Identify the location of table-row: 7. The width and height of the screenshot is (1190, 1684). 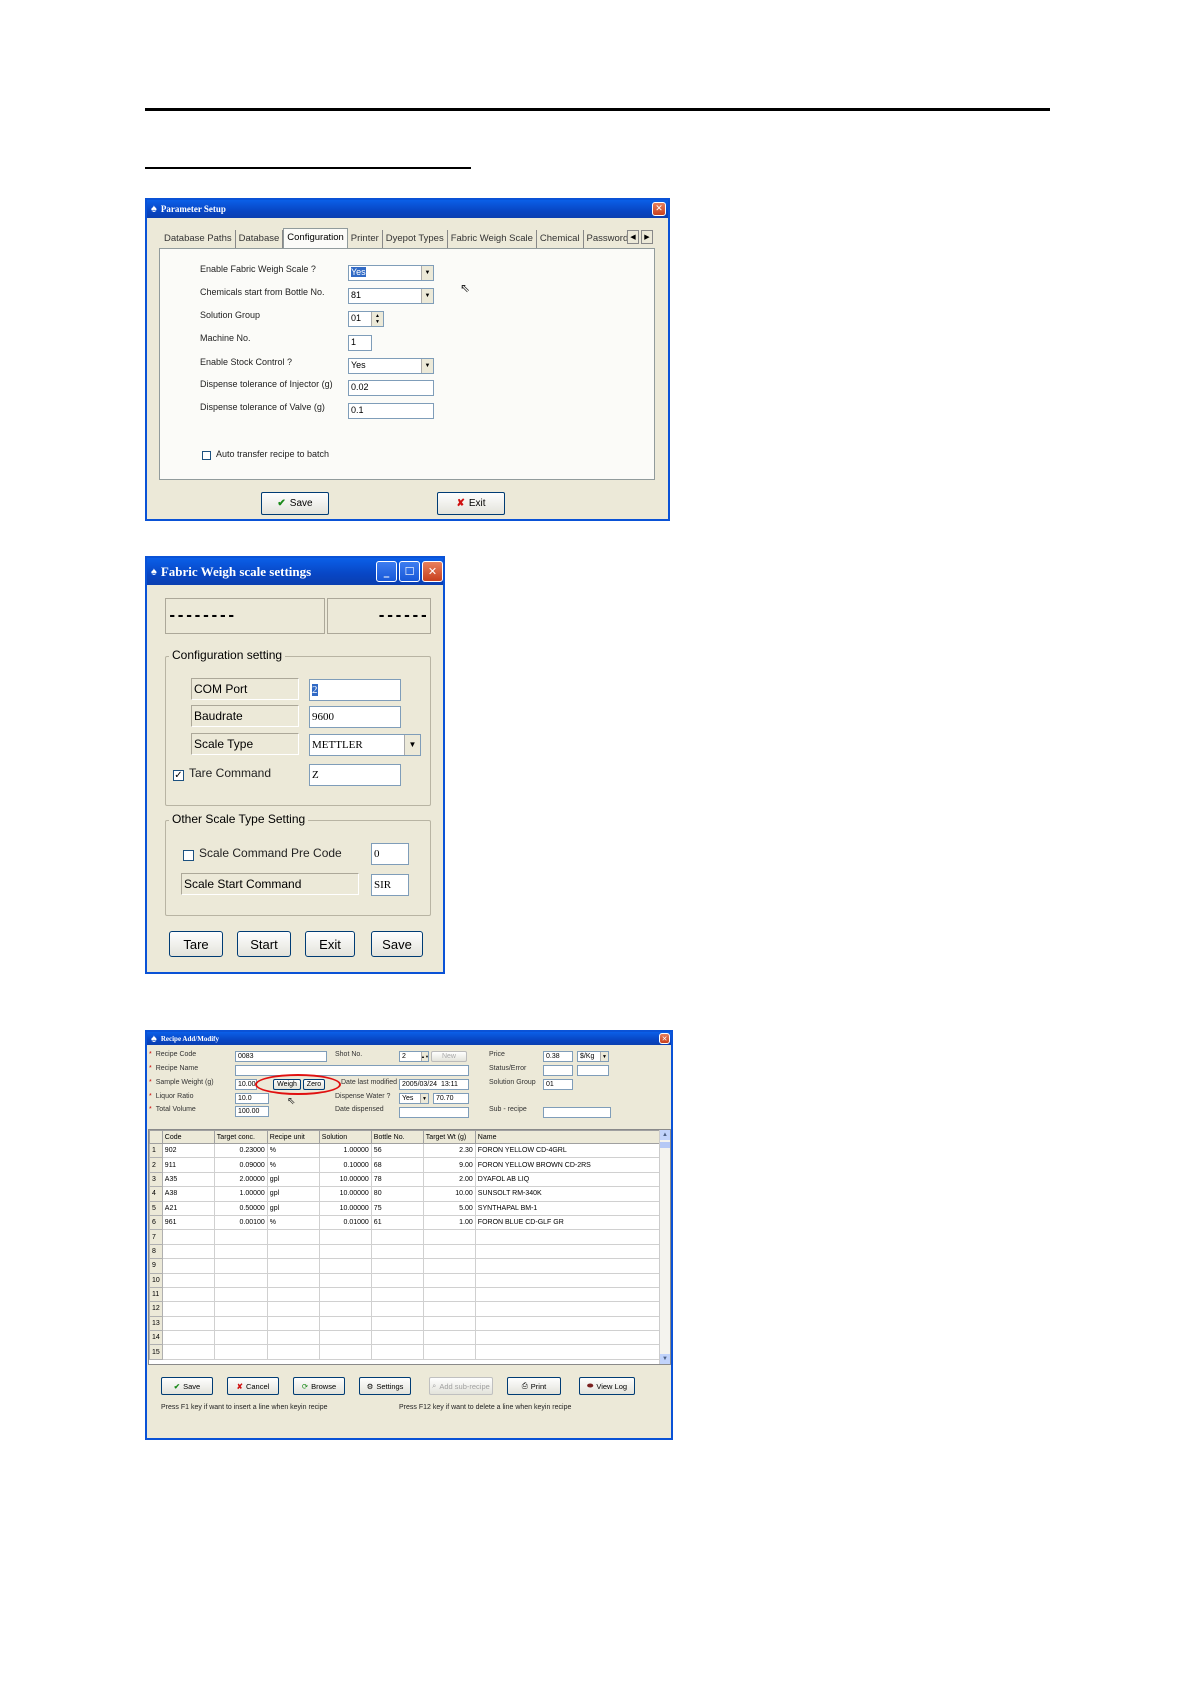
(405, 1237).